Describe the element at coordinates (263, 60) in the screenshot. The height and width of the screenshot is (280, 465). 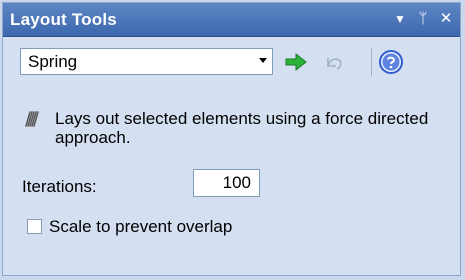
I see `chevron-down-icon` at that location.